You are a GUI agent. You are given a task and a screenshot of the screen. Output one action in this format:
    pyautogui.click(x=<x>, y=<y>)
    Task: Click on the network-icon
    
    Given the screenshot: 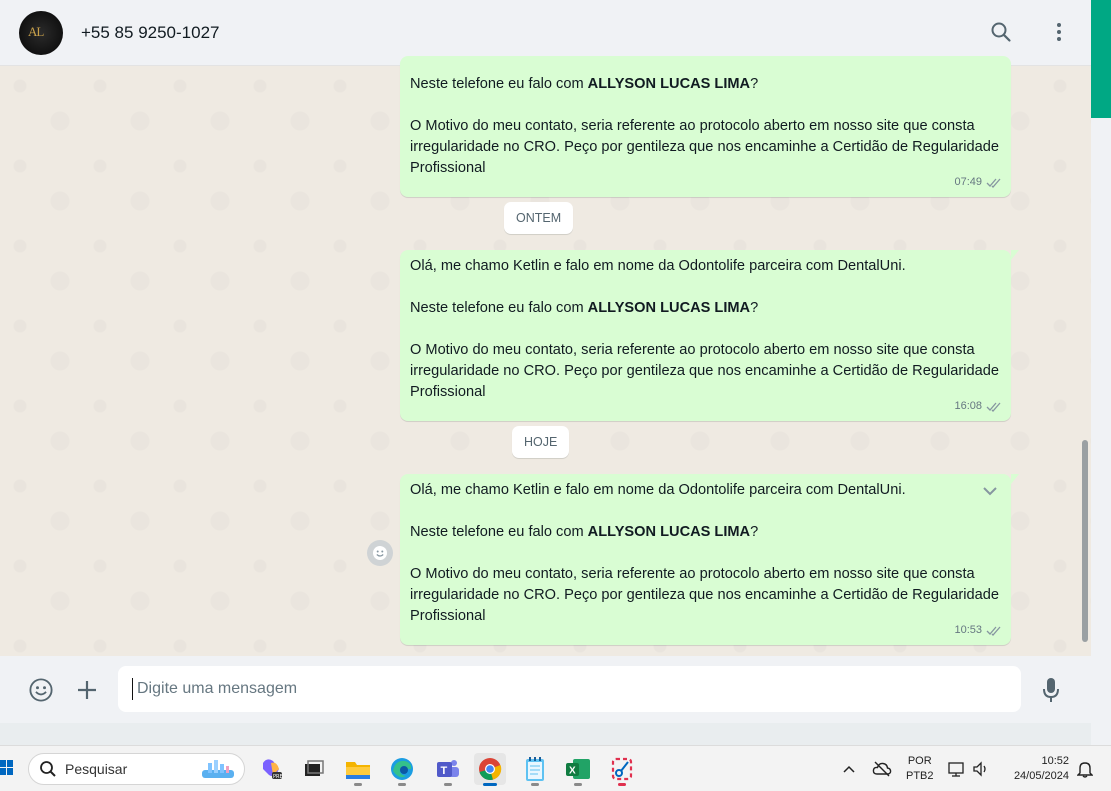 What is the action you would take?
    pyautogui.click(x=956, y=768)
    